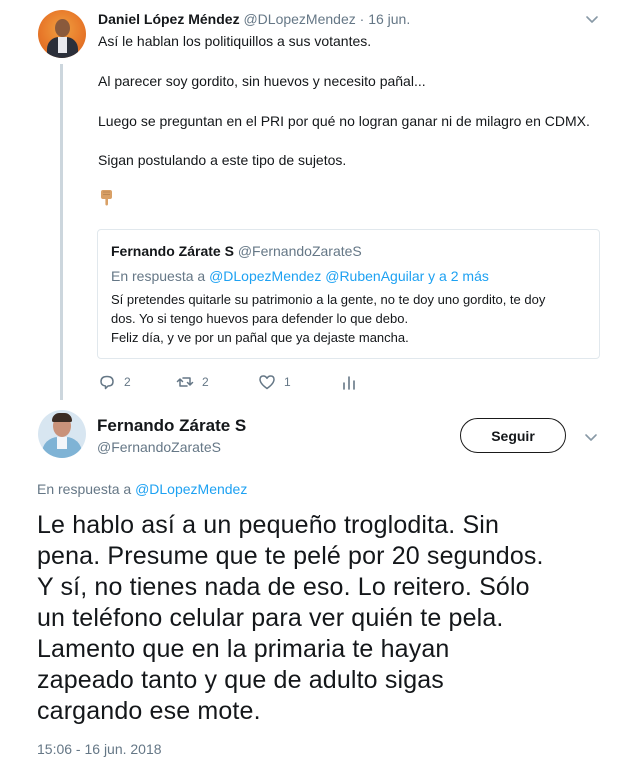 The height and width of the screenshot is (768, 637). Describe the element at coordinates (349, 383) in the screenshot. I see `analytics-icon` at that location.